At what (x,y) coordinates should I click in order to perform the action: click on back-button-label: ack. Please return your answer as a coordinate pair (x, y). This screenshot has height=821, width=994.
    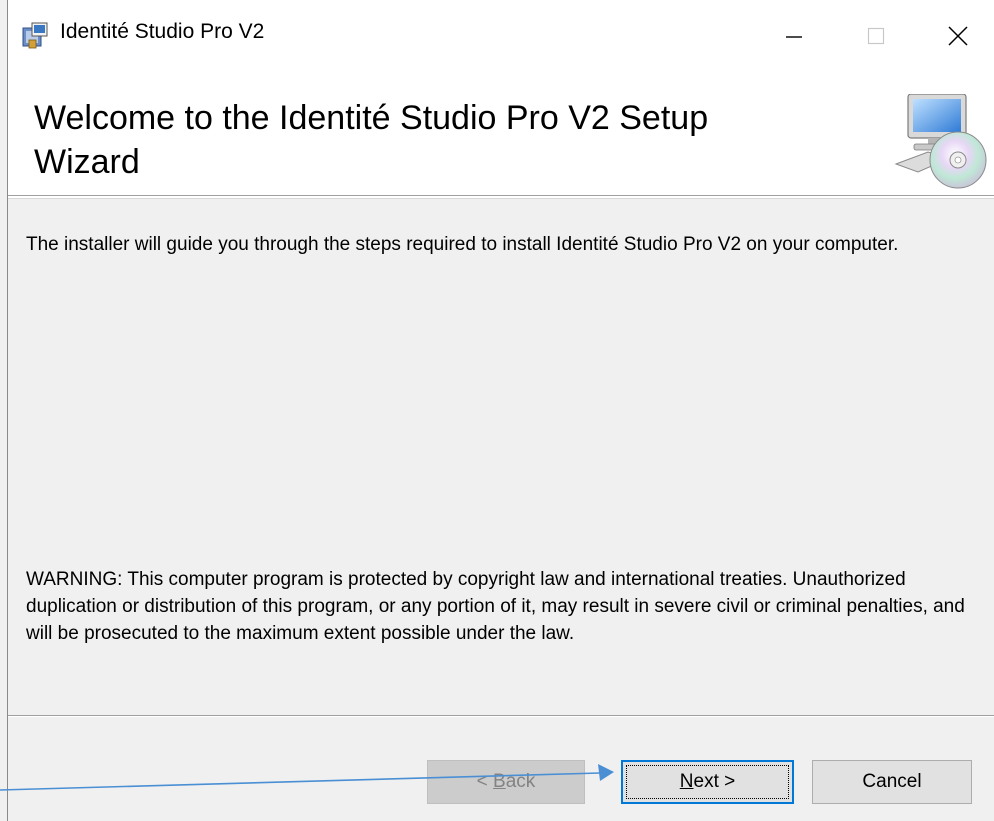
    Looking at the image, I should click on (520, 781).